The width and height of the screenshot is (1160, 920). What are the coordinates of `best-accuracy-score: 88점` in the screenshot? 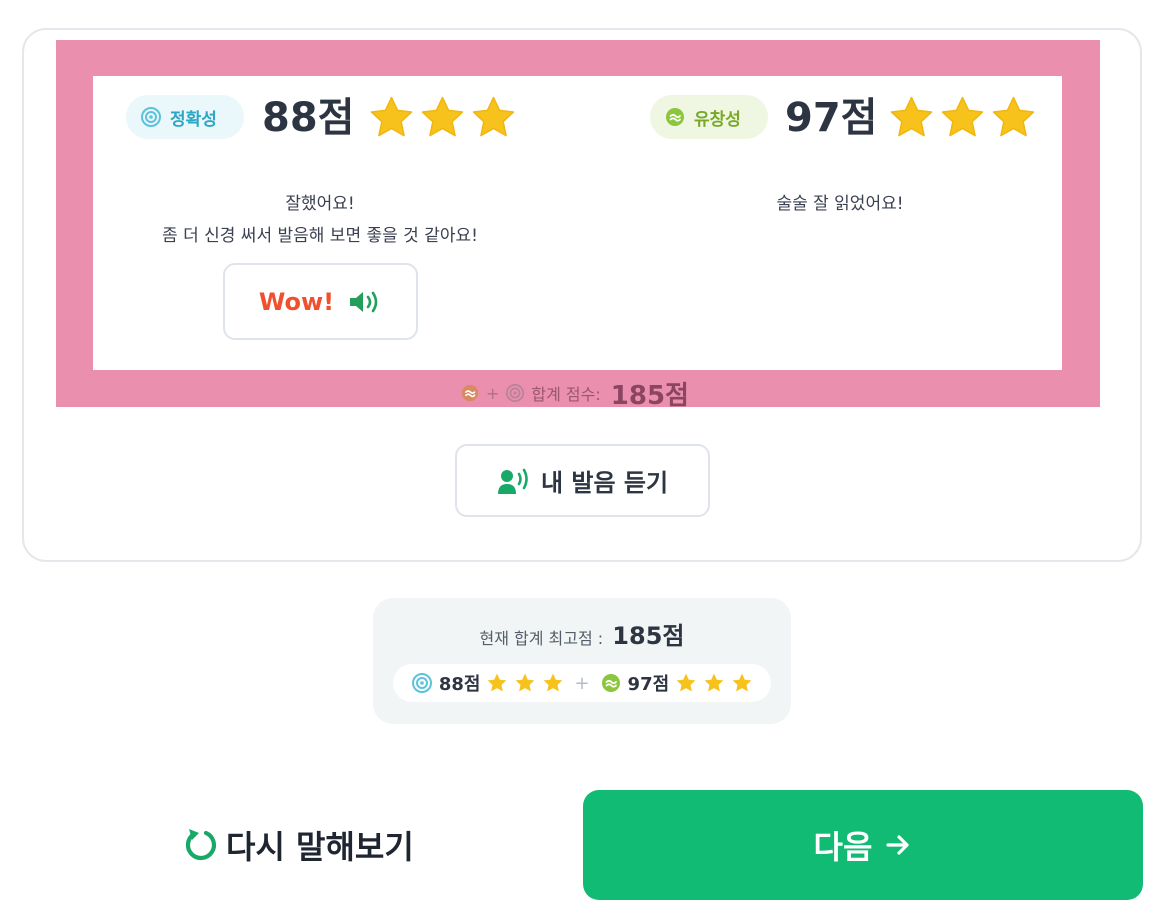 It's located at (459, 684).